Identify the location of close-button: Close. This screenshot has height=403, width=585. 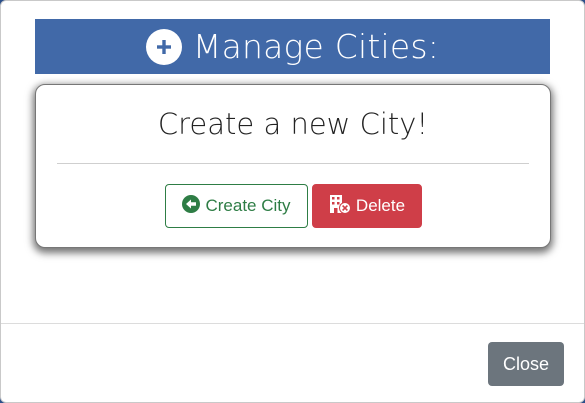
(526, 364).